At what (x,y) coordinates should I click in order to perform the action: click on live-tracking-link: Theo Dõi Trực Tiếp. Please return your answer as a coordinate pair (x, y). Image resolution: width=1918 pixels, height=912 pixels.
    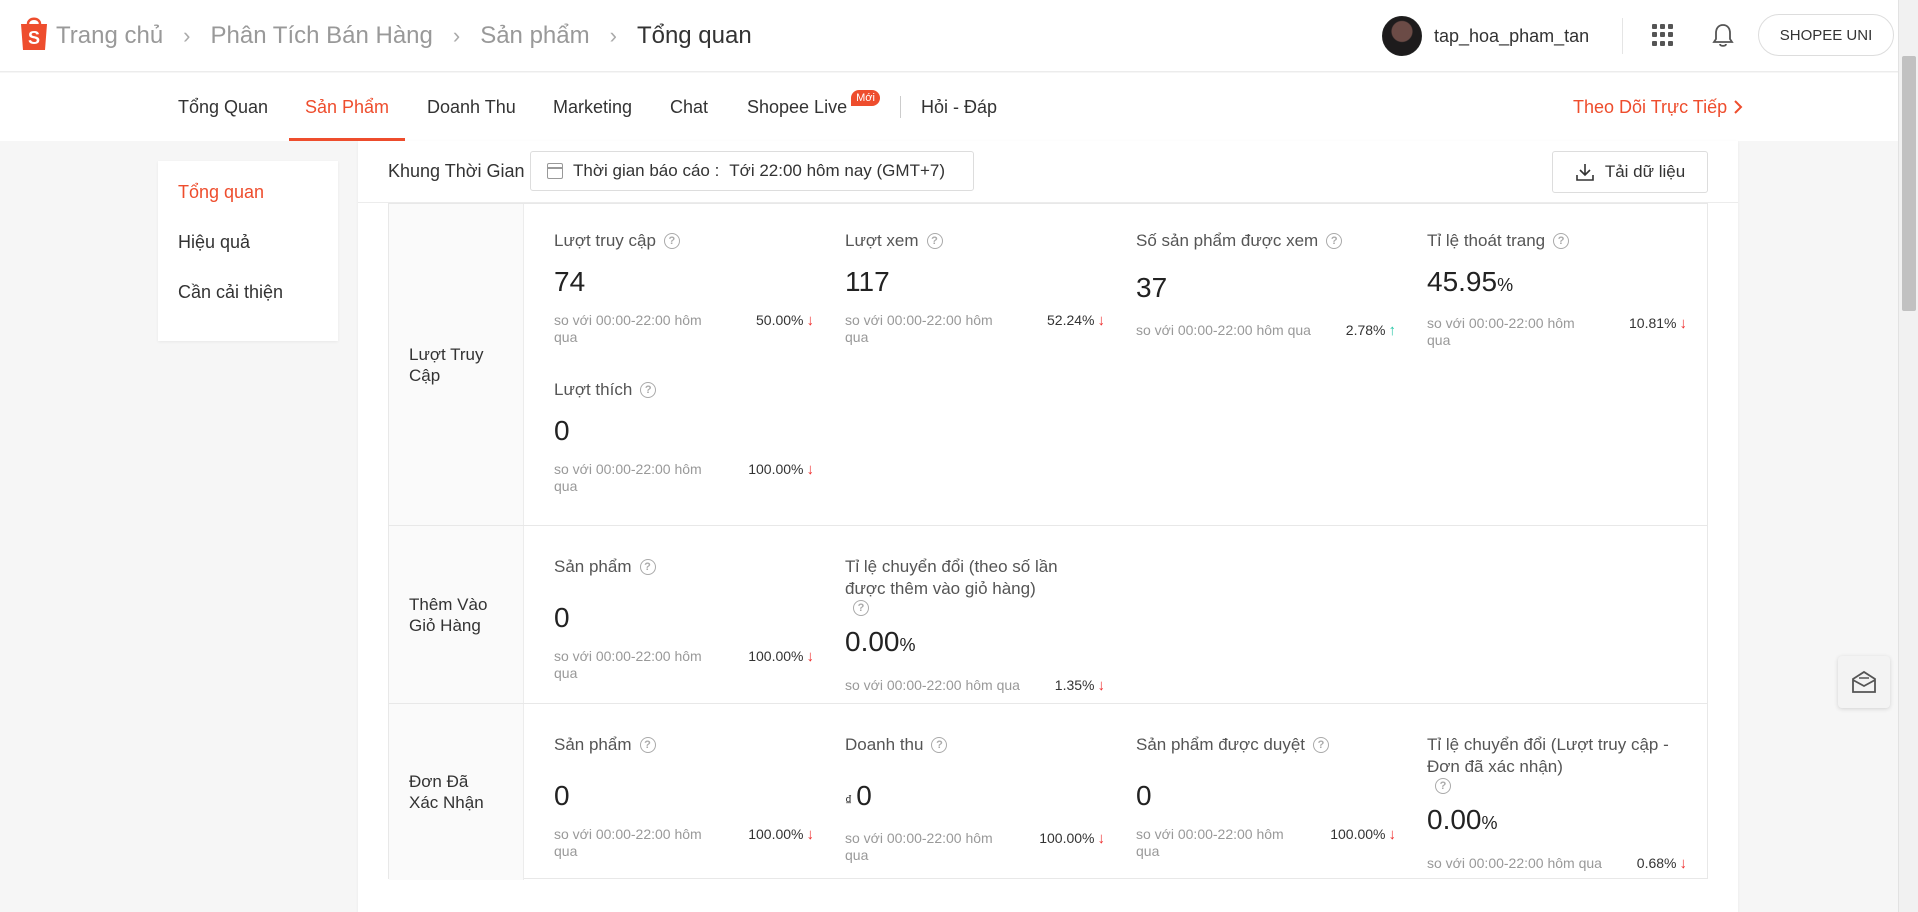
    Looking at the image, I should click on (1658, 107).